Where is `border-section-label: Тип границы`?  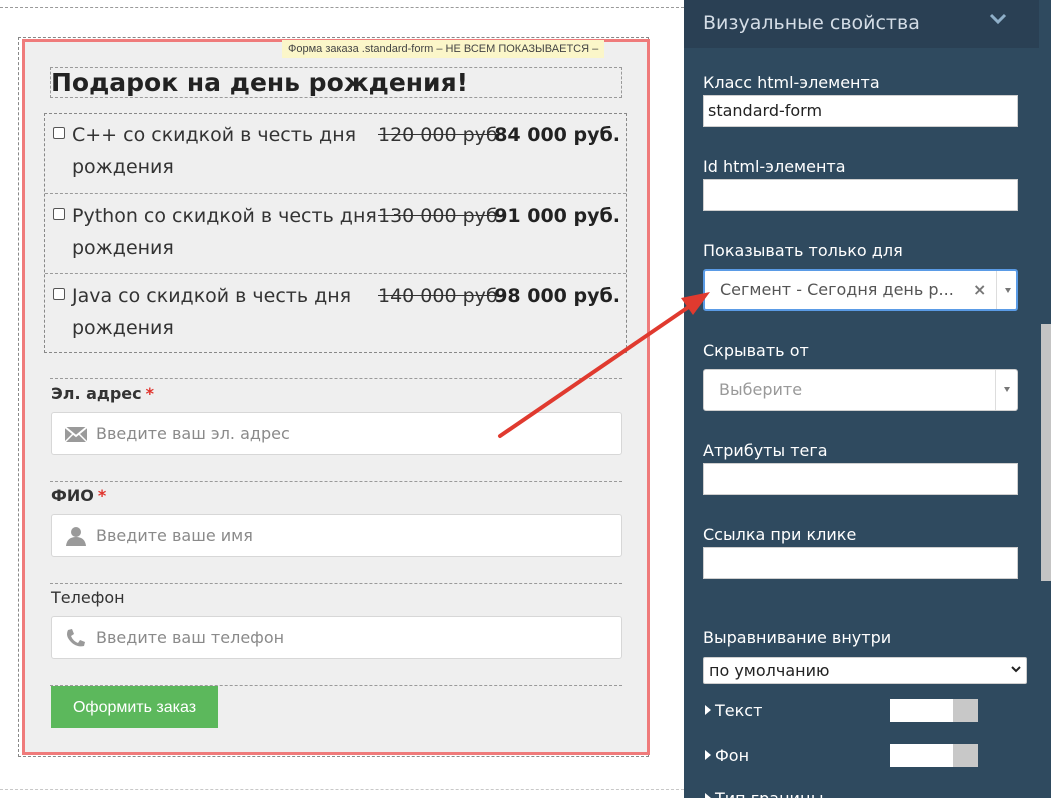
border-section-label: Тип границы is located at coordinates (769, 793).